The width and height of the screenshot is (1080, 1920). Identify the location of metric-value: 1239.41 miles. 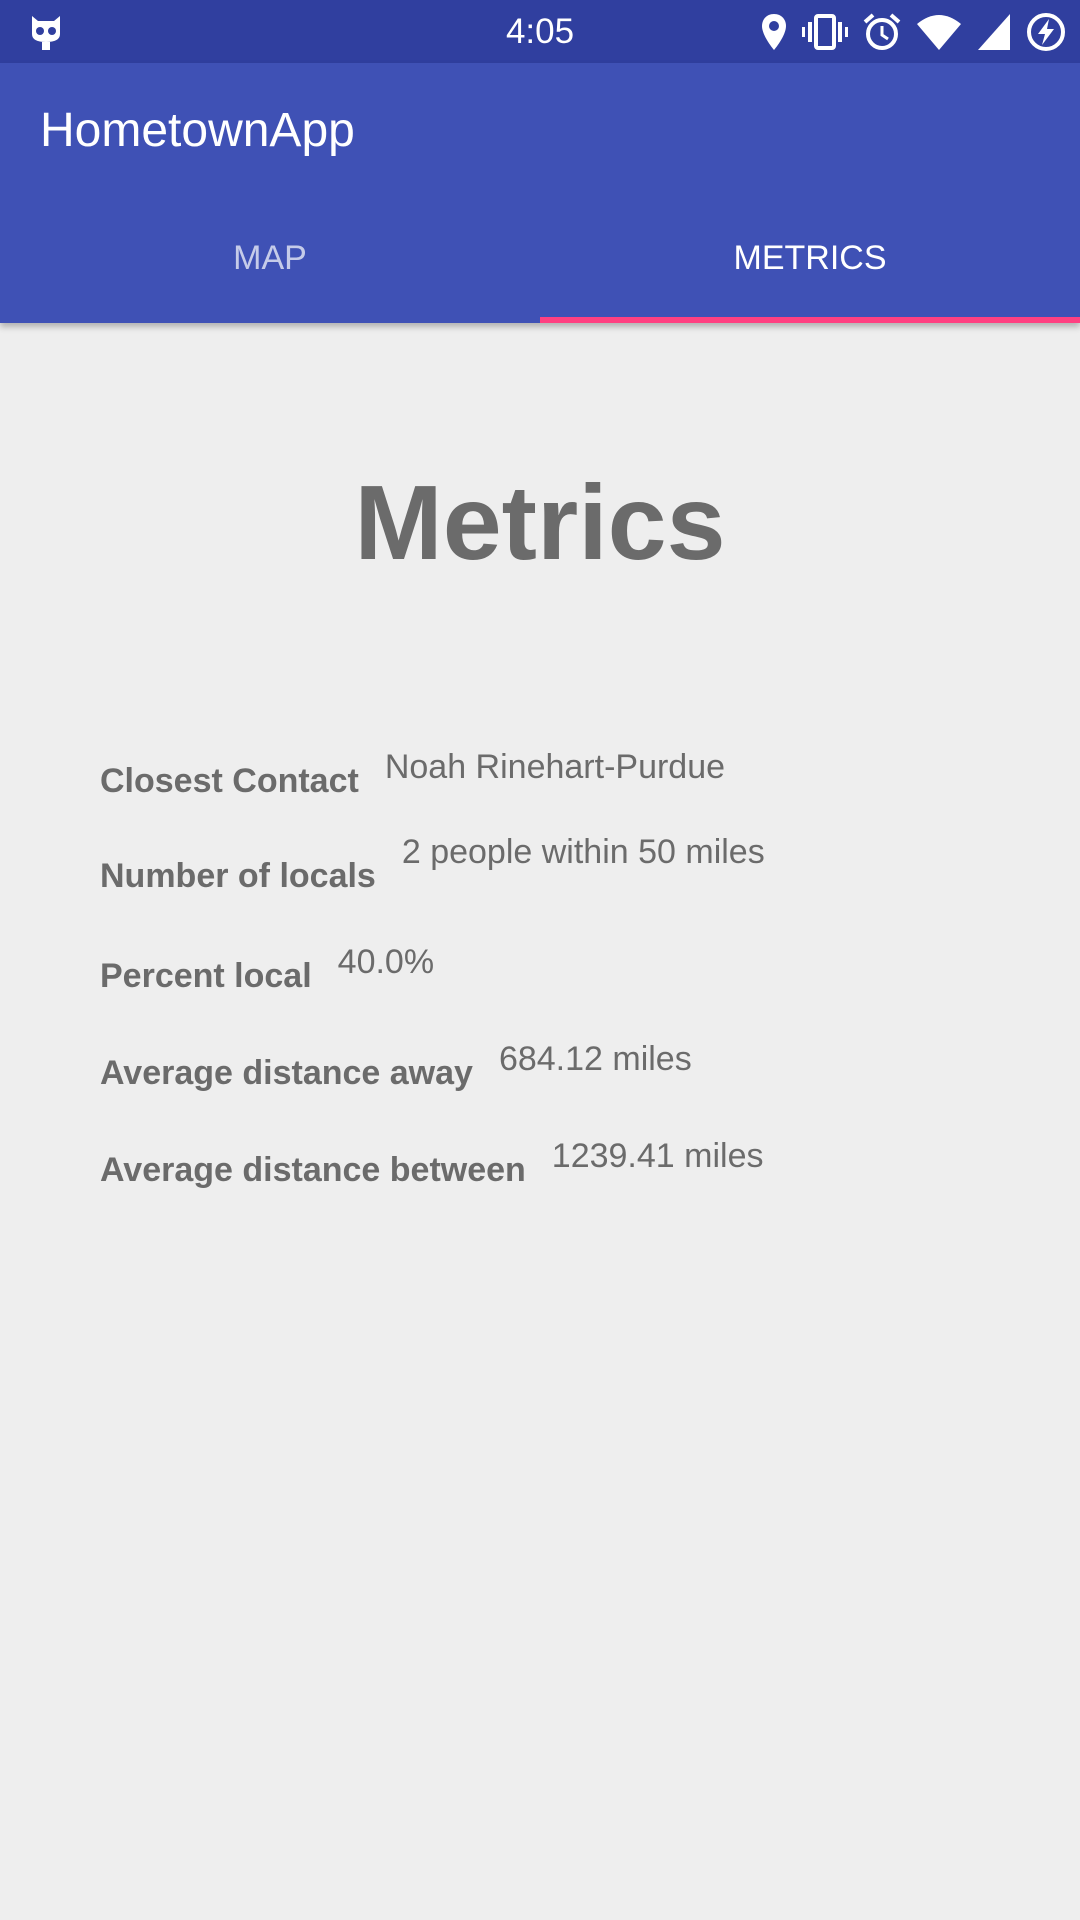
(657, 1156).